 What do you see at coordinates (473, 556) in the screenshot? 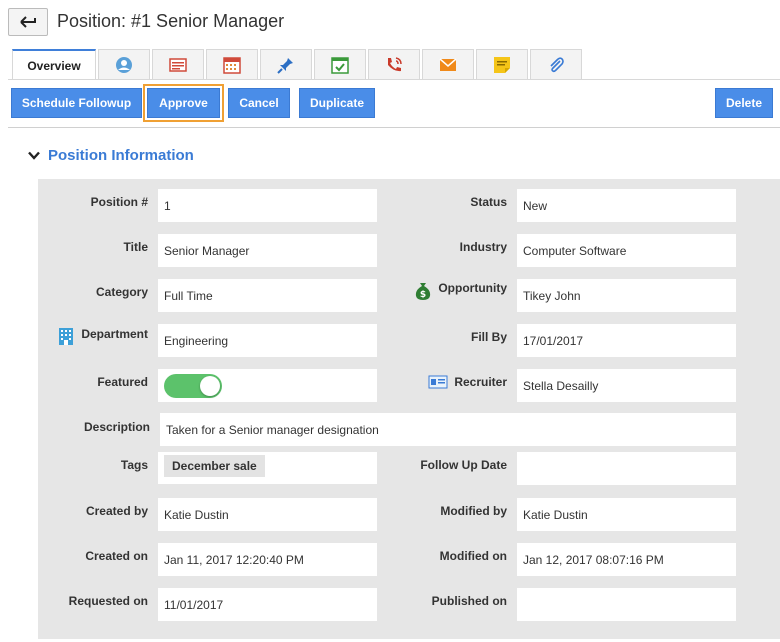
I see `modified-on-label: Modified on` at bounding box center [473, 556].